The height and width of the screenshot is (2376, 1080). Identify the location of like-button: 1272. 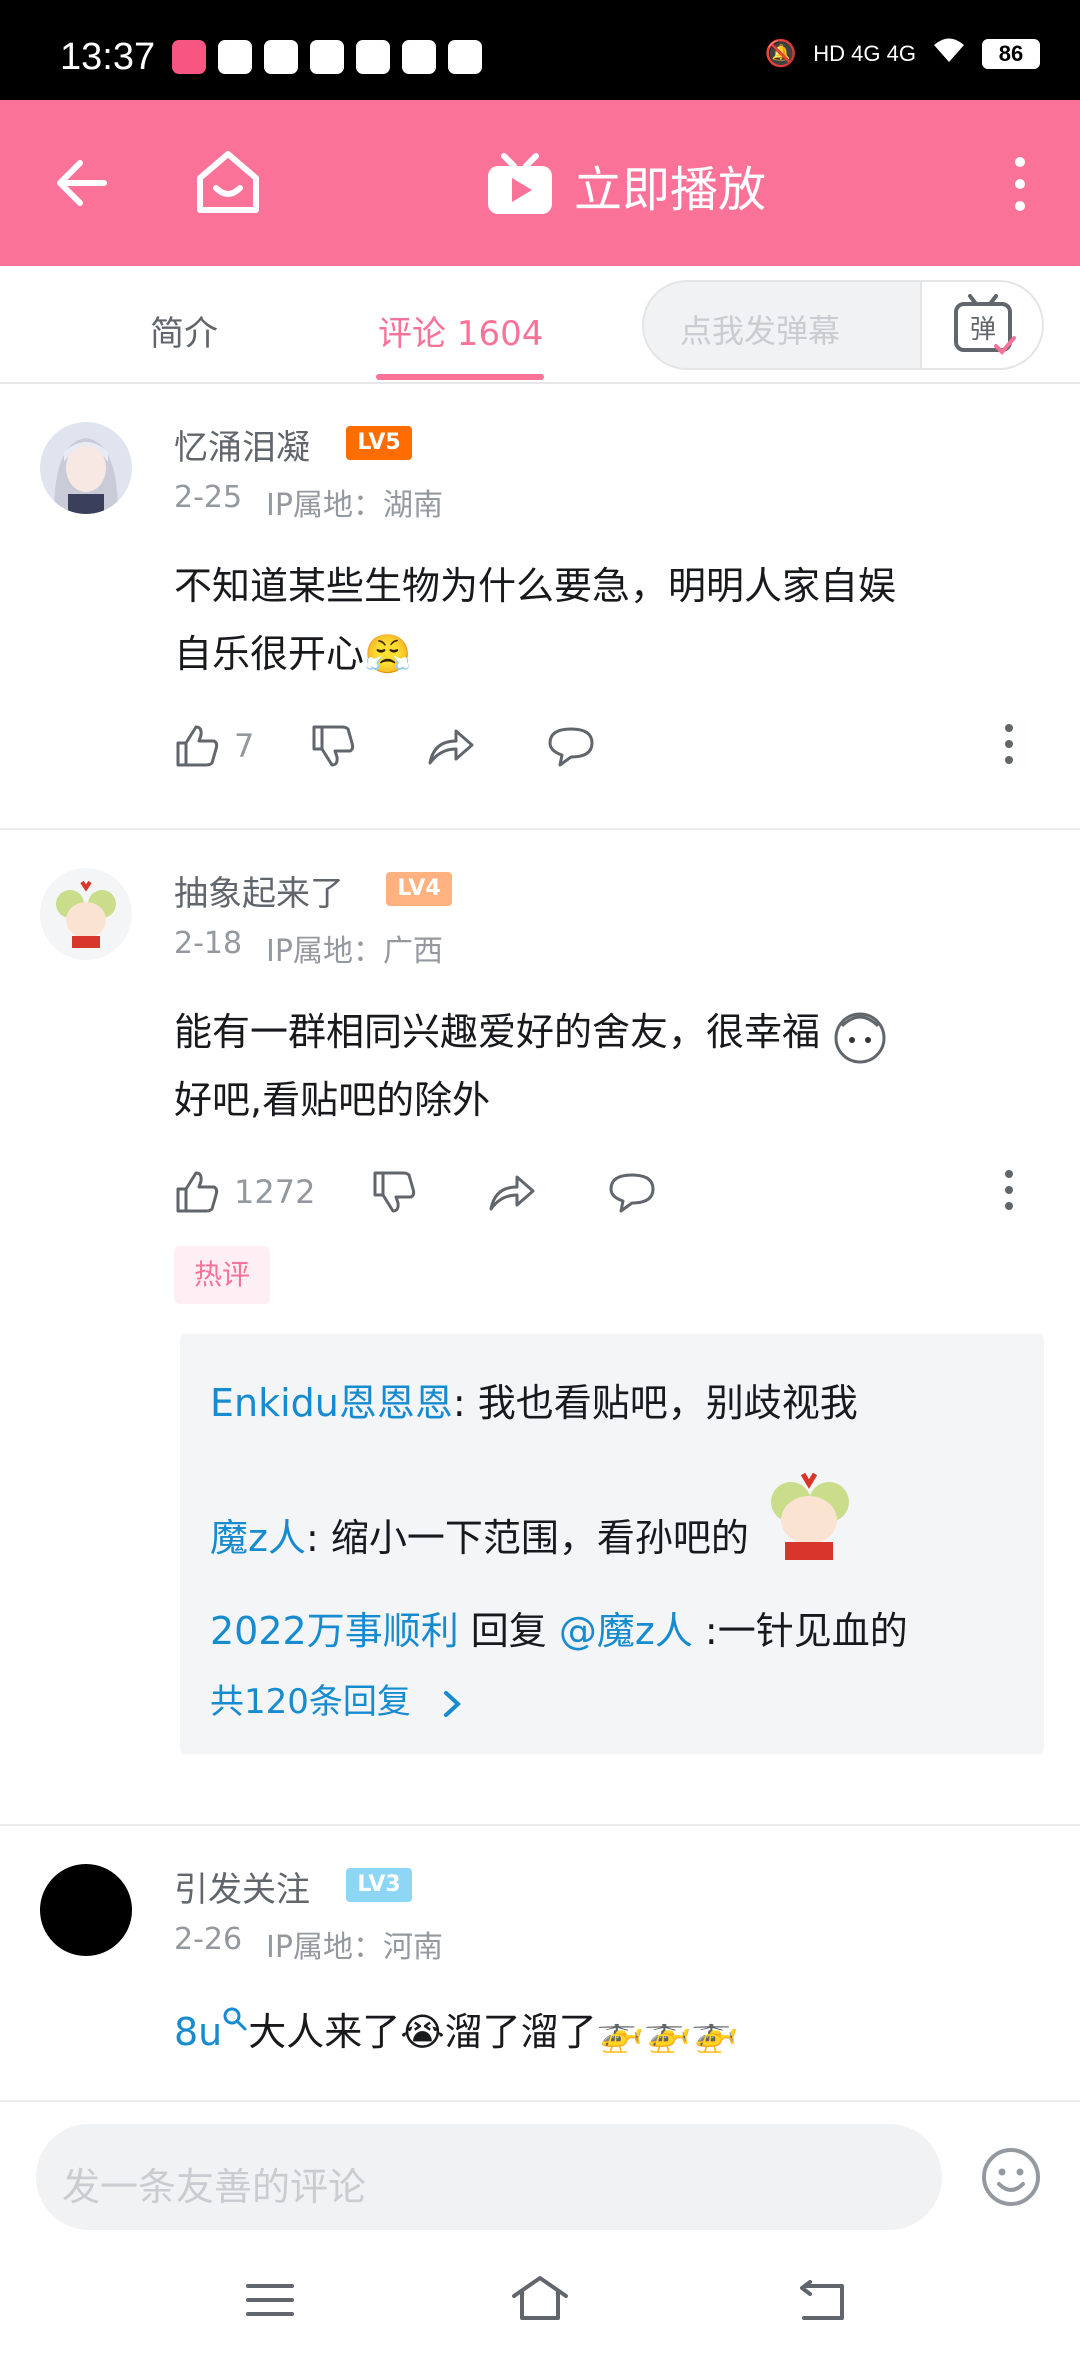
(244, 1192).